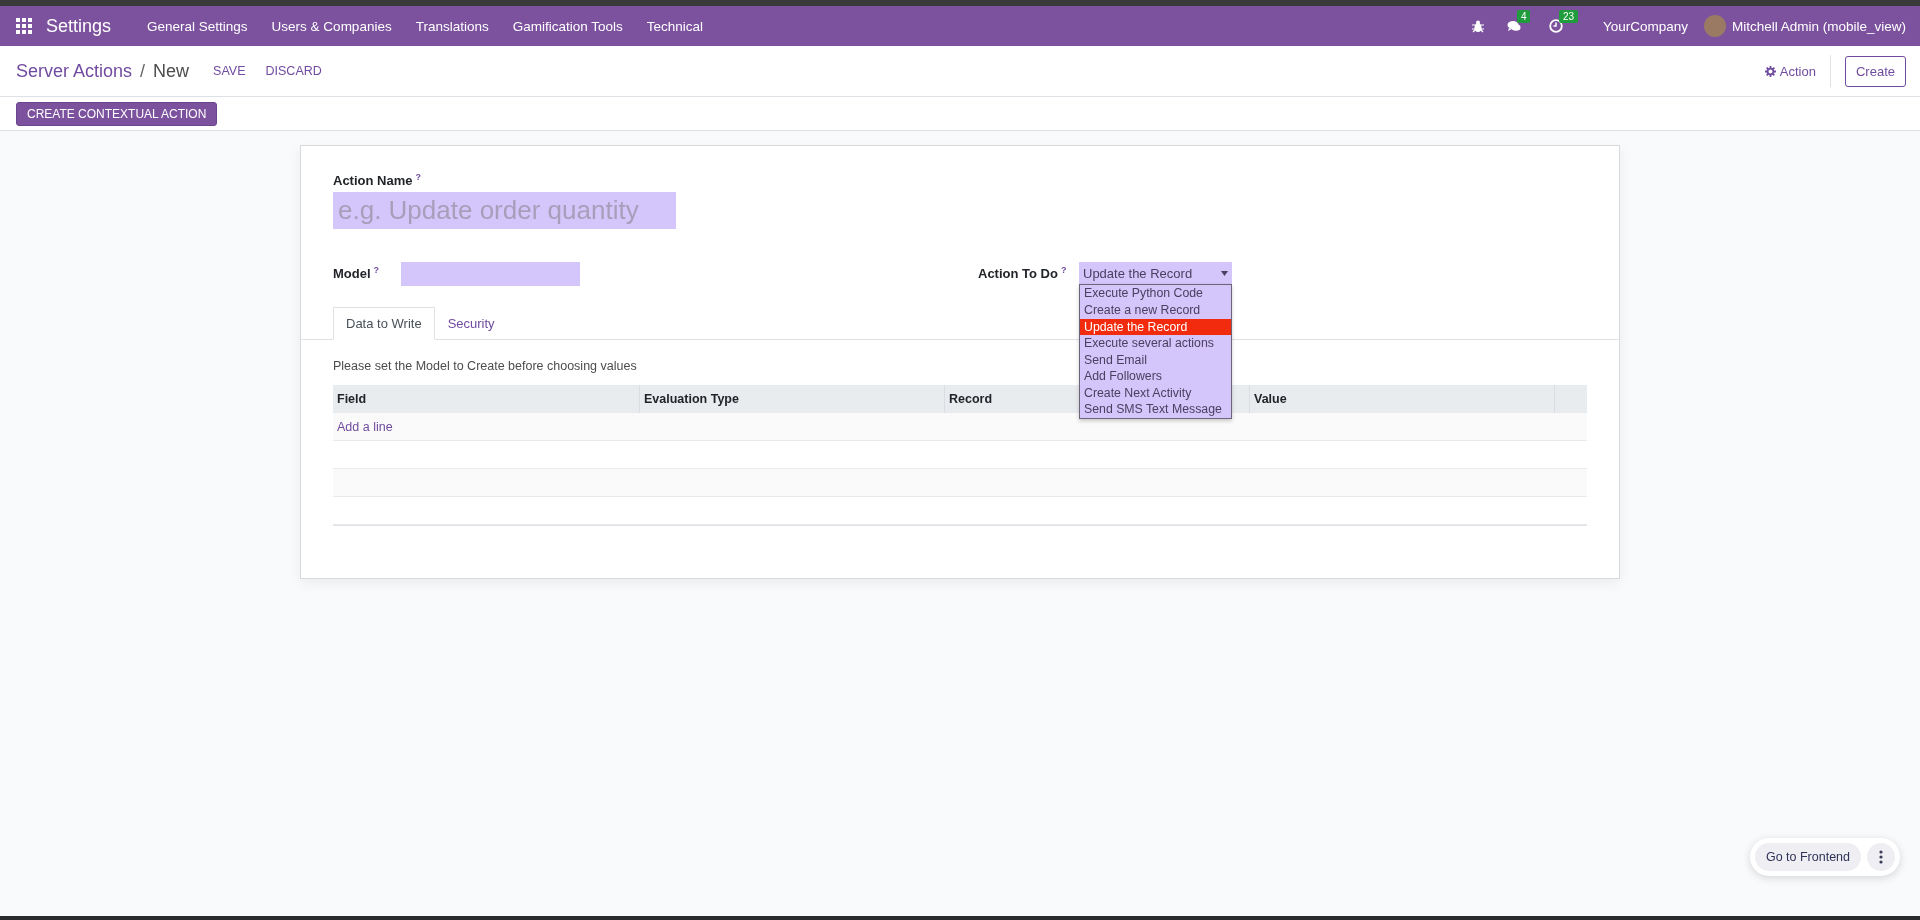 This screenshot has height=920, width=1920. I want to click on breadcrumb-current: New, so click(171, 71).